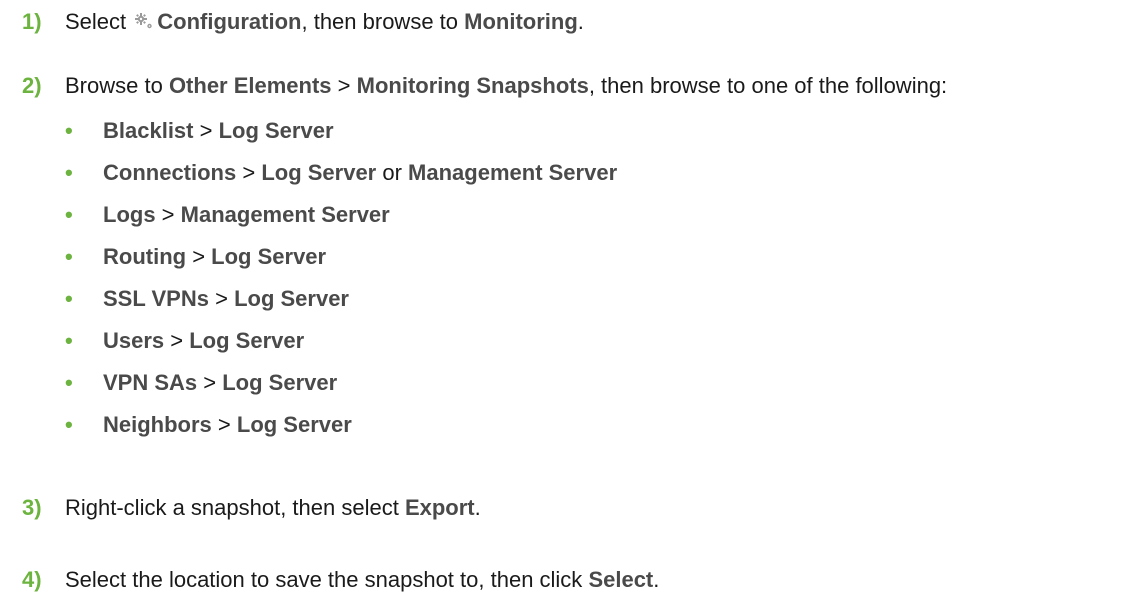  What do you see at coordinates (285, 214) in the screenshot?
I see `item-server: Management Server` at bounding box center [285, 214].